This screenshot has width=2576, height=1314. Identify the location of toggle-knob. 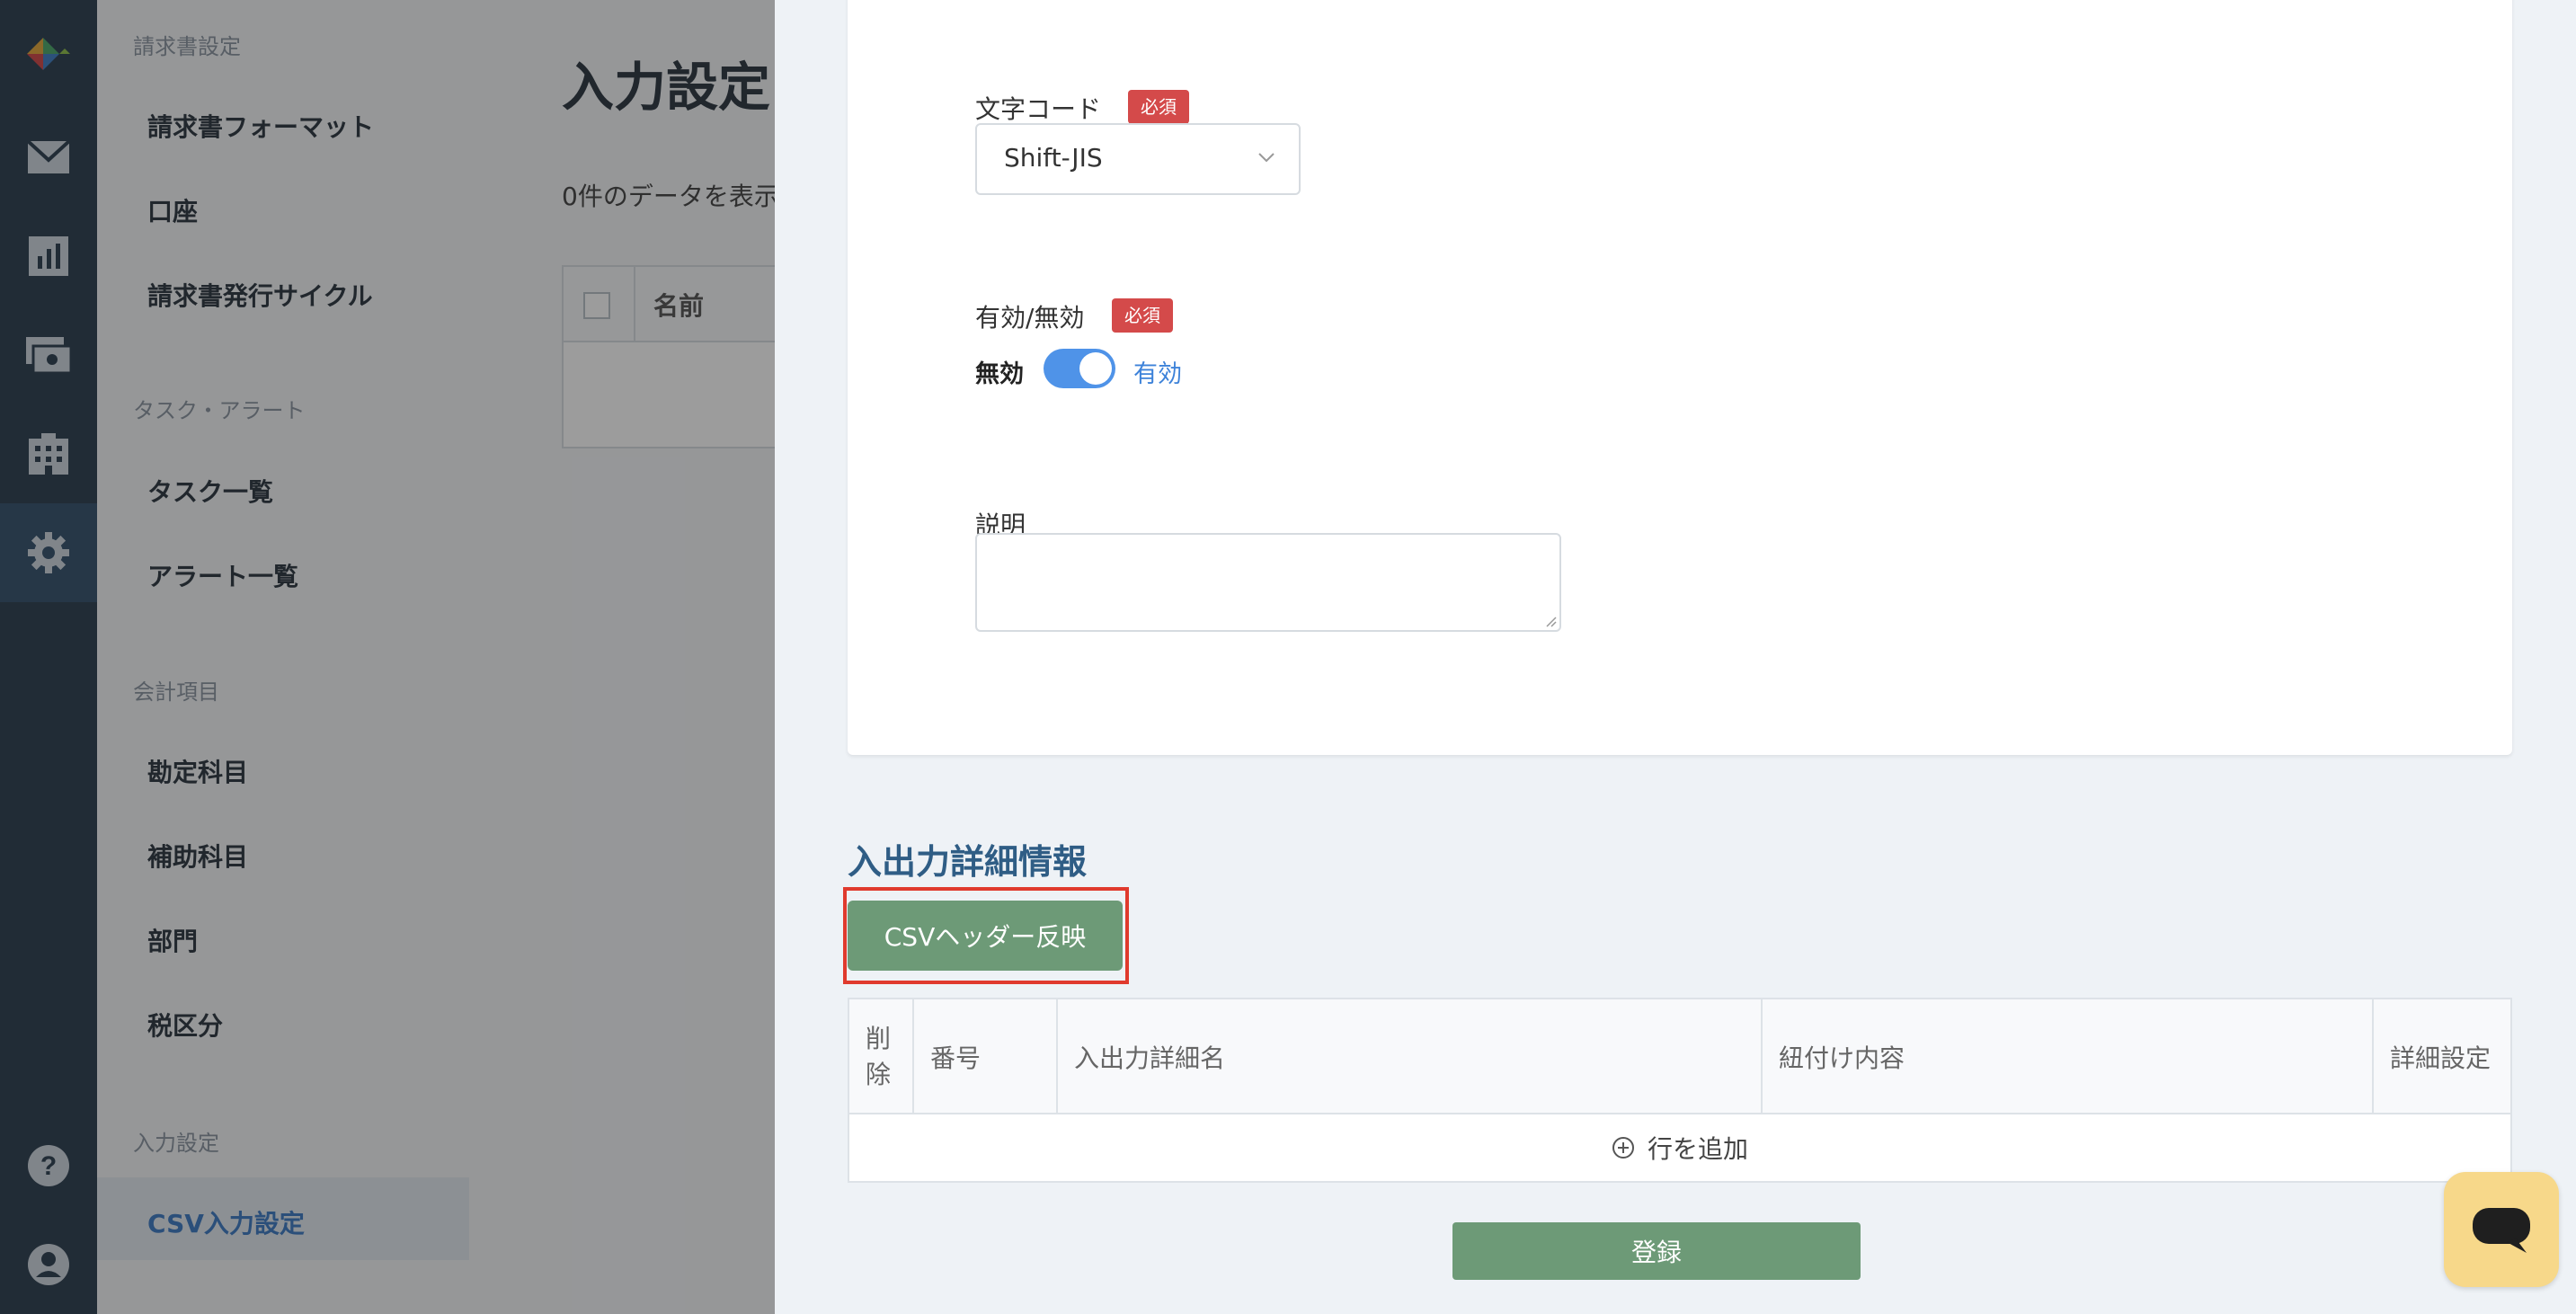
(1095, 369).